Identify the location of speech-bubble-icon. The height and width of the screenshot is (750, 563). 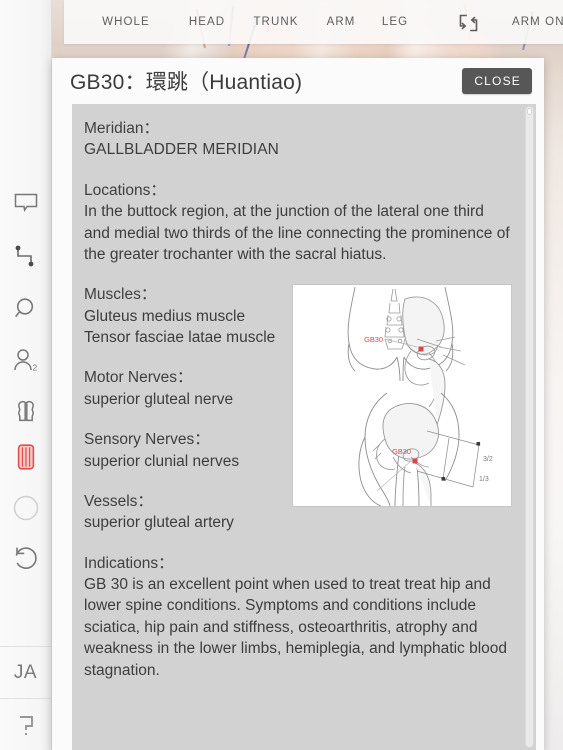
(25, 203).